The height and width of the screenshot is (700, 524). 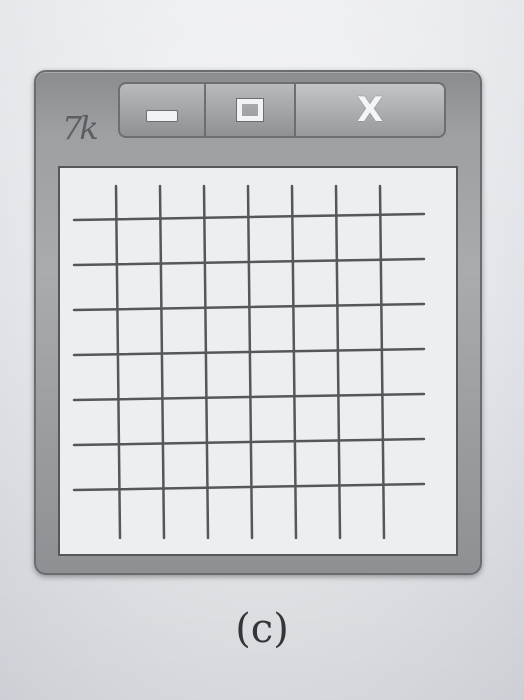 I want to click on maximize-icon, so click(x=250, y=110).